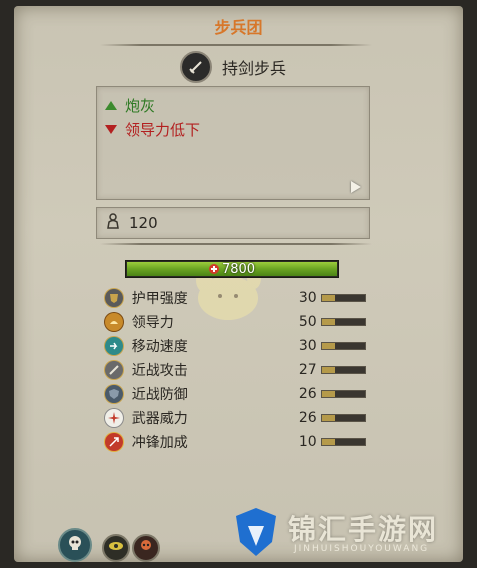 The image size is (477, 568). I want to click on stat-row-melee-defence: 近战防御 26, so click(235, 394).